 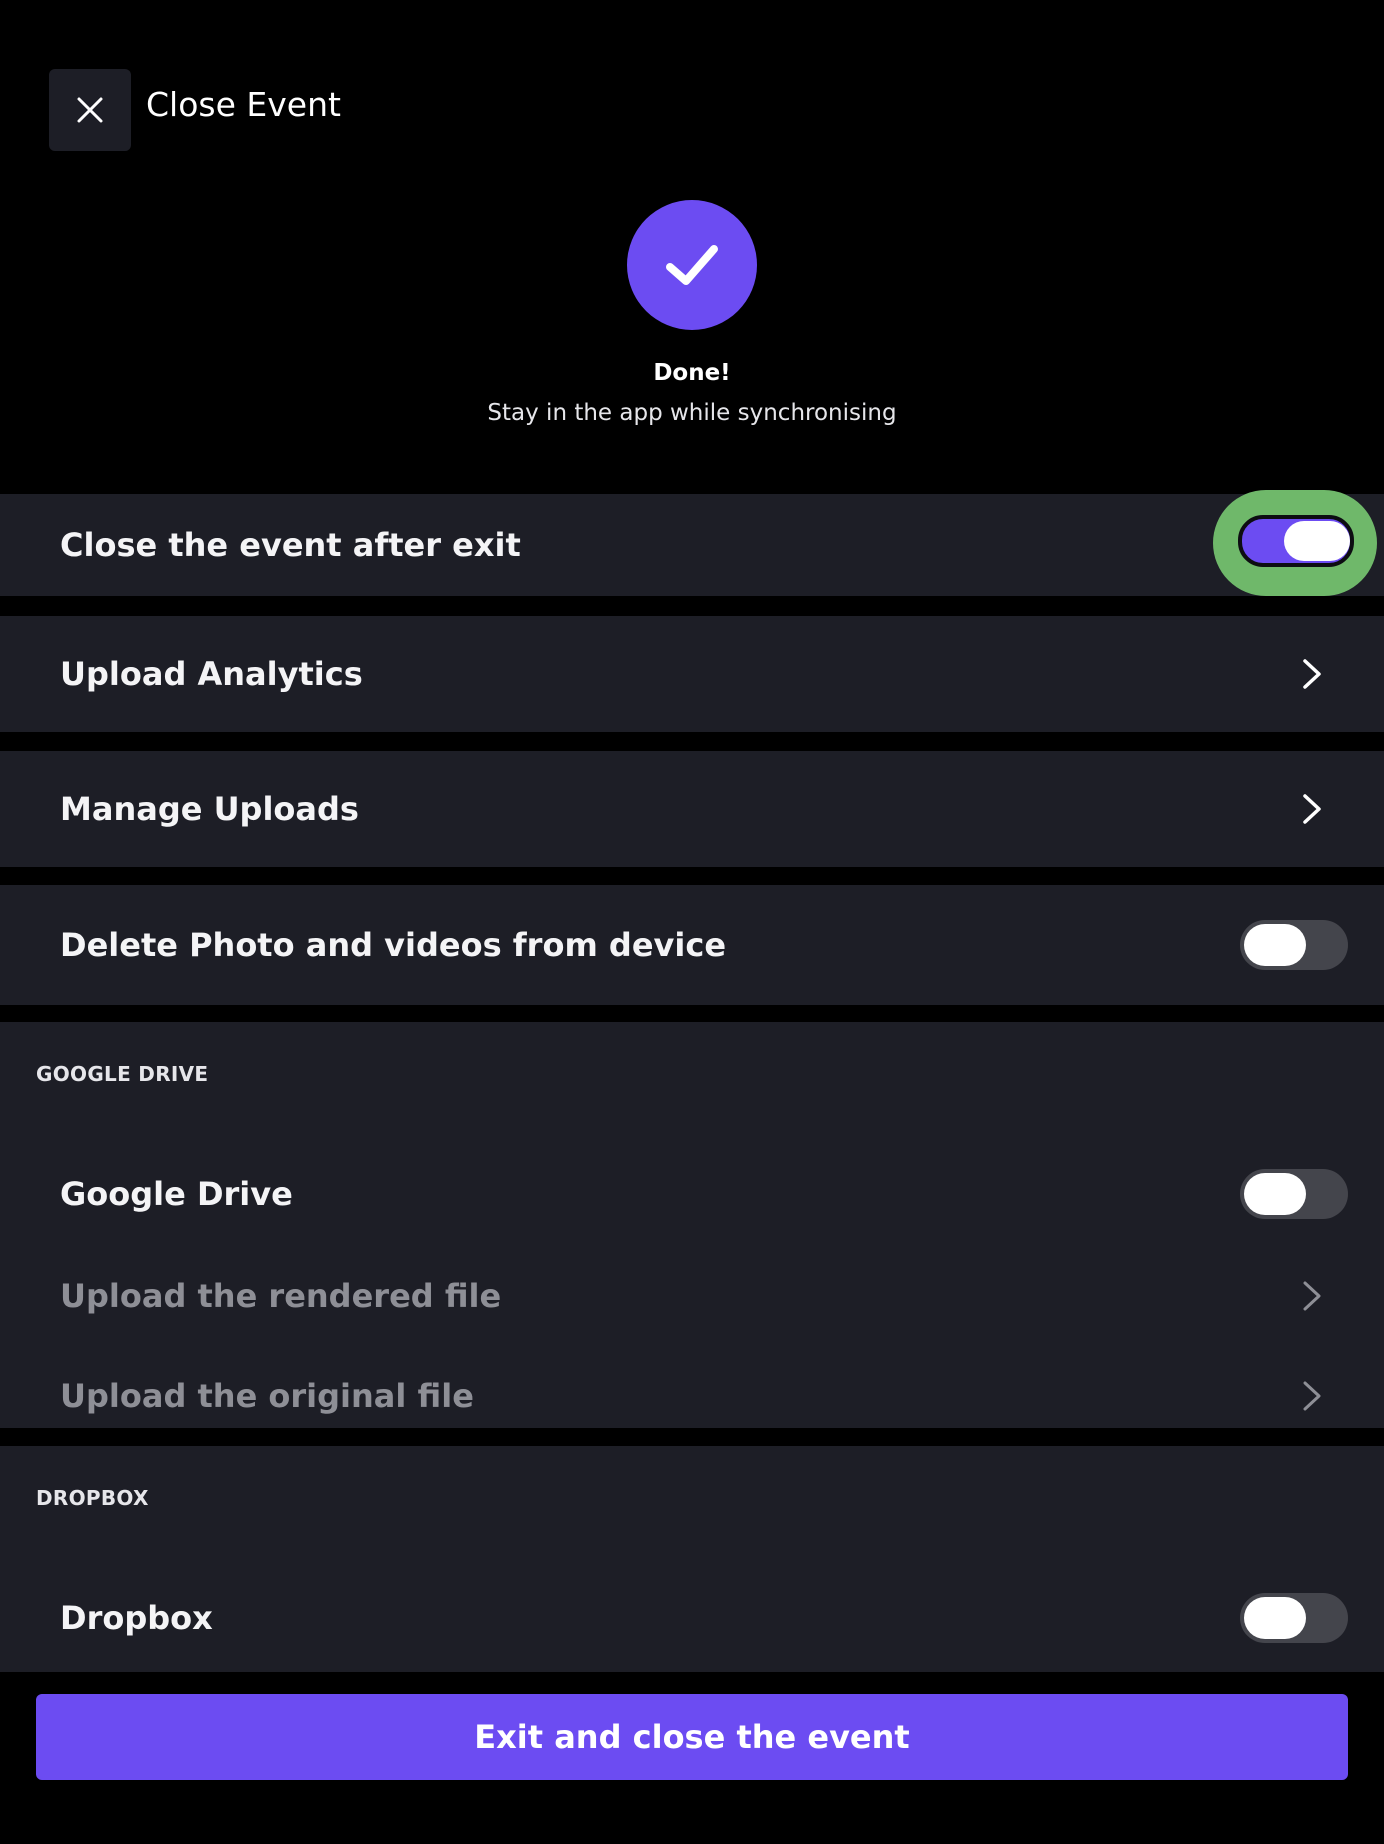 I want to click on close-button, so click(x=90, y=110).